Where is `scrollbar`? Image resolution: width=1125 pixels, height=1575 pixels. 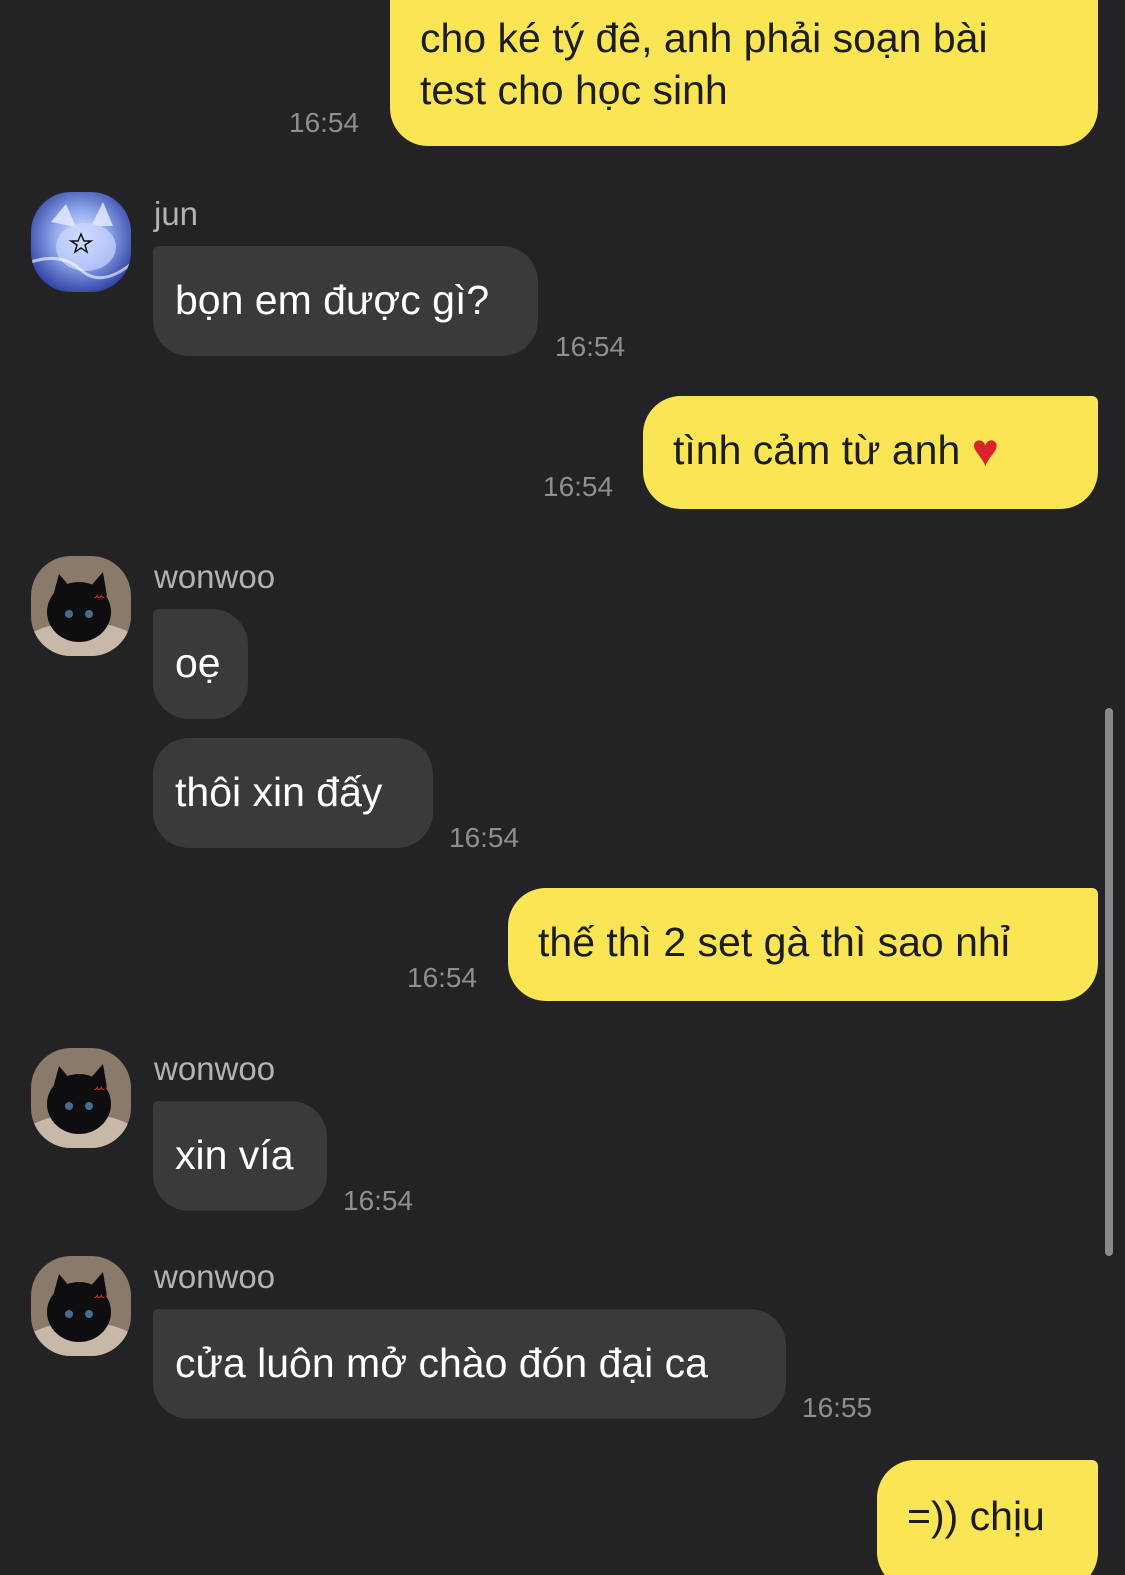
scrollbar is located at coordinates (1109, 982).